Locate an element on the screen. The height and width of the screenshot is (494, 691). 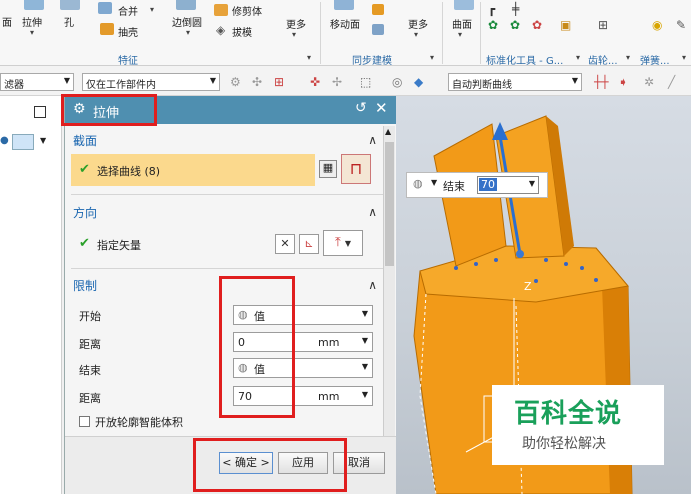
scrollbar-thumb is located at coordinates (389, 204).